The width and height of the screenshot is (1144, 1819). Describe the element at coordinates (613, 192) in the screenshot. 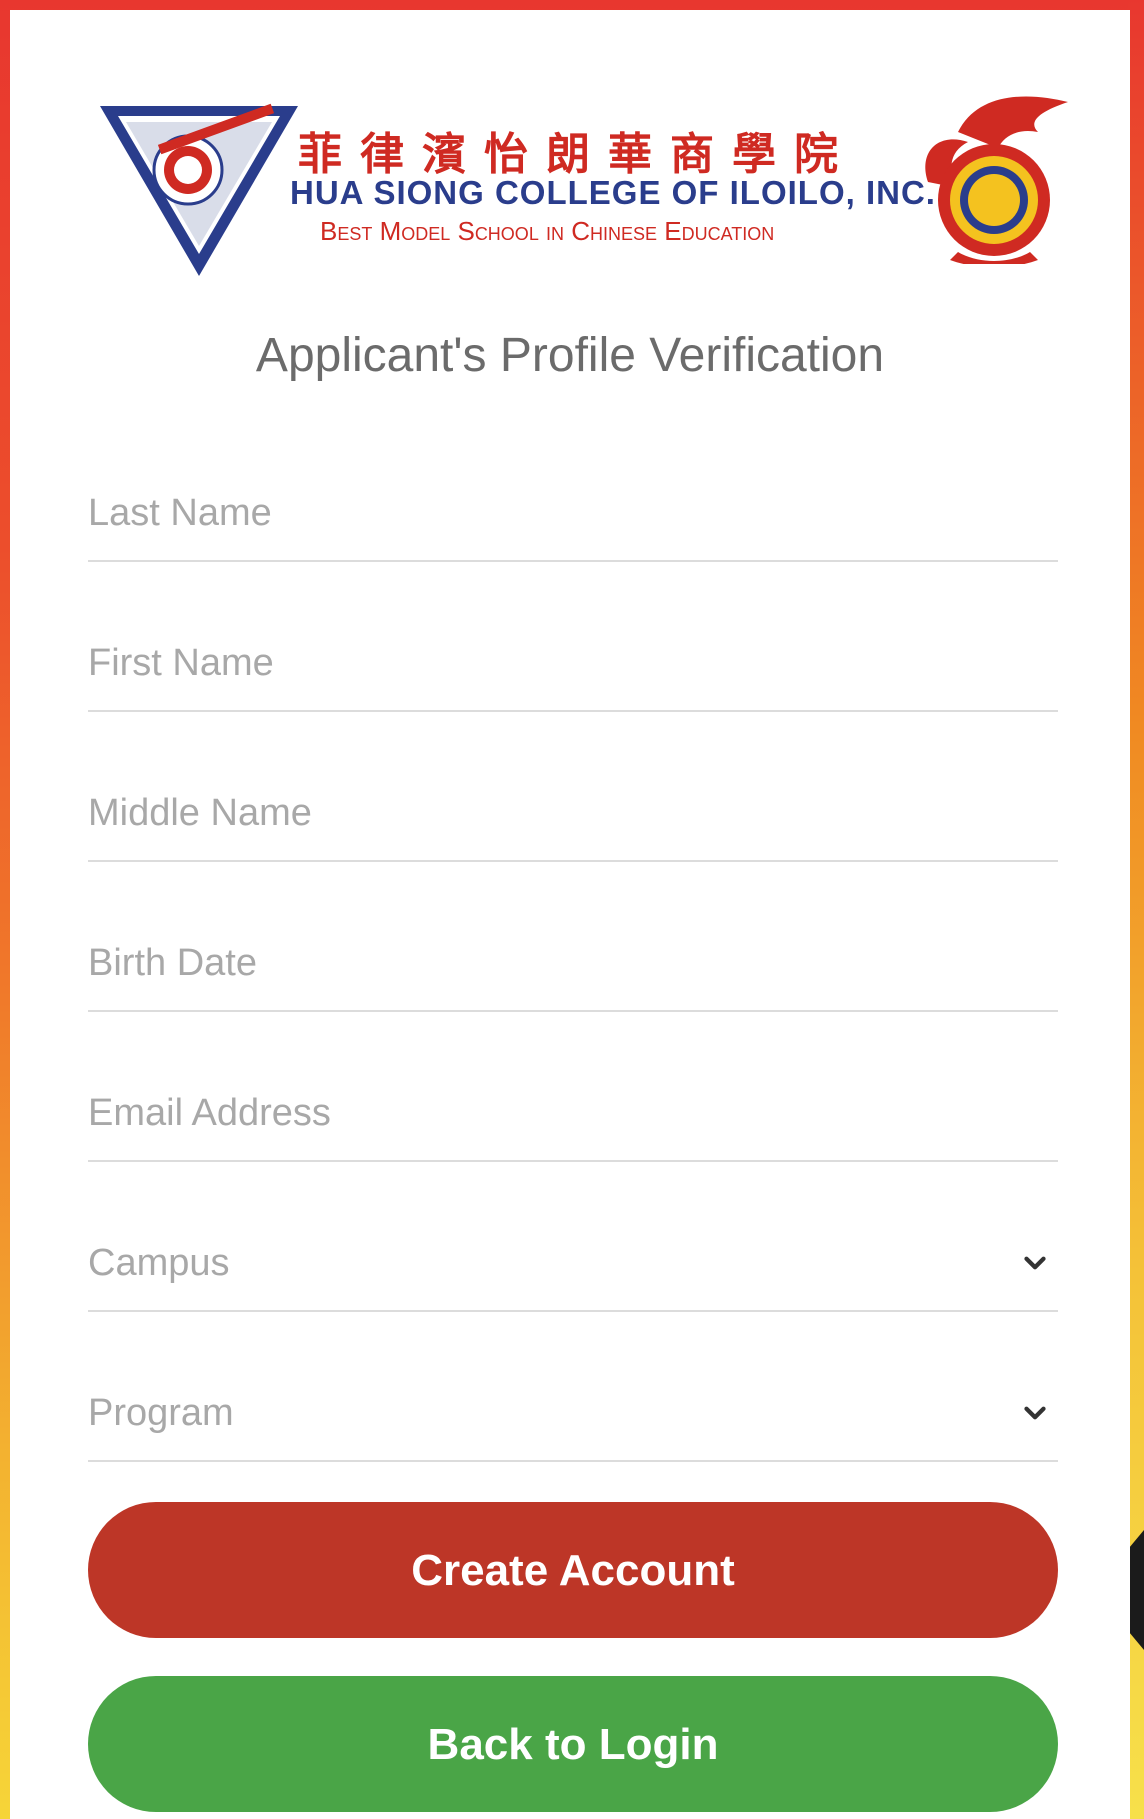

I see `school-name-english: HUA SIONG COLLEGE OF ILOILO, INC.` at that location.